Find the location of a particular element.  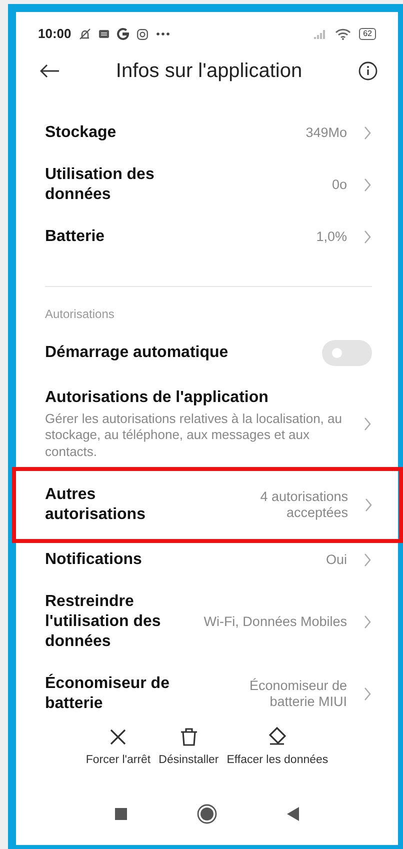

settings-row: Notifications Oui is located at coordinates (208, 559).